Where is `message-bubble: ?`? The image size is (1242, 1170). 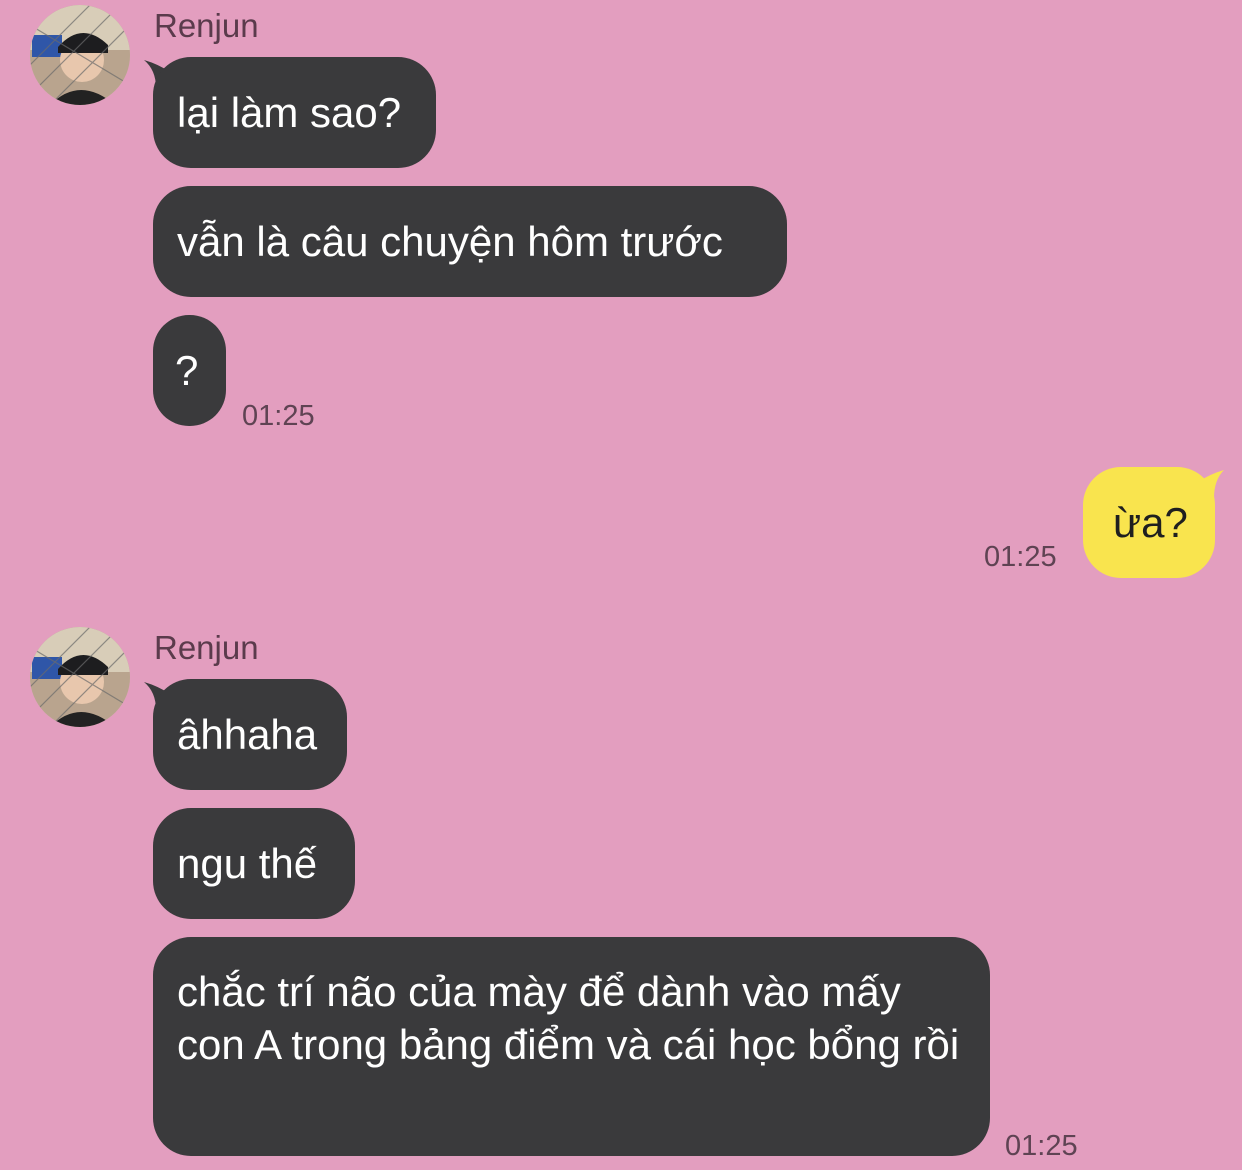 message-bubble: ? is located at coordinates (189, 370).